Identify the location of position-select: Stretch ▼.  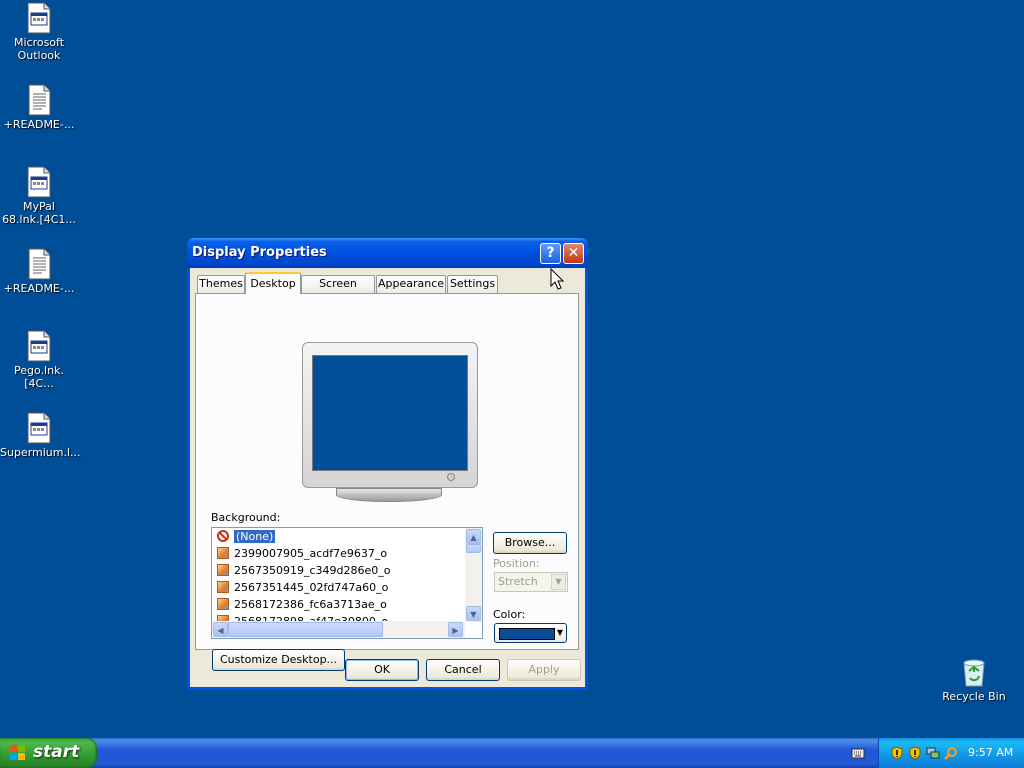
(531, 582).